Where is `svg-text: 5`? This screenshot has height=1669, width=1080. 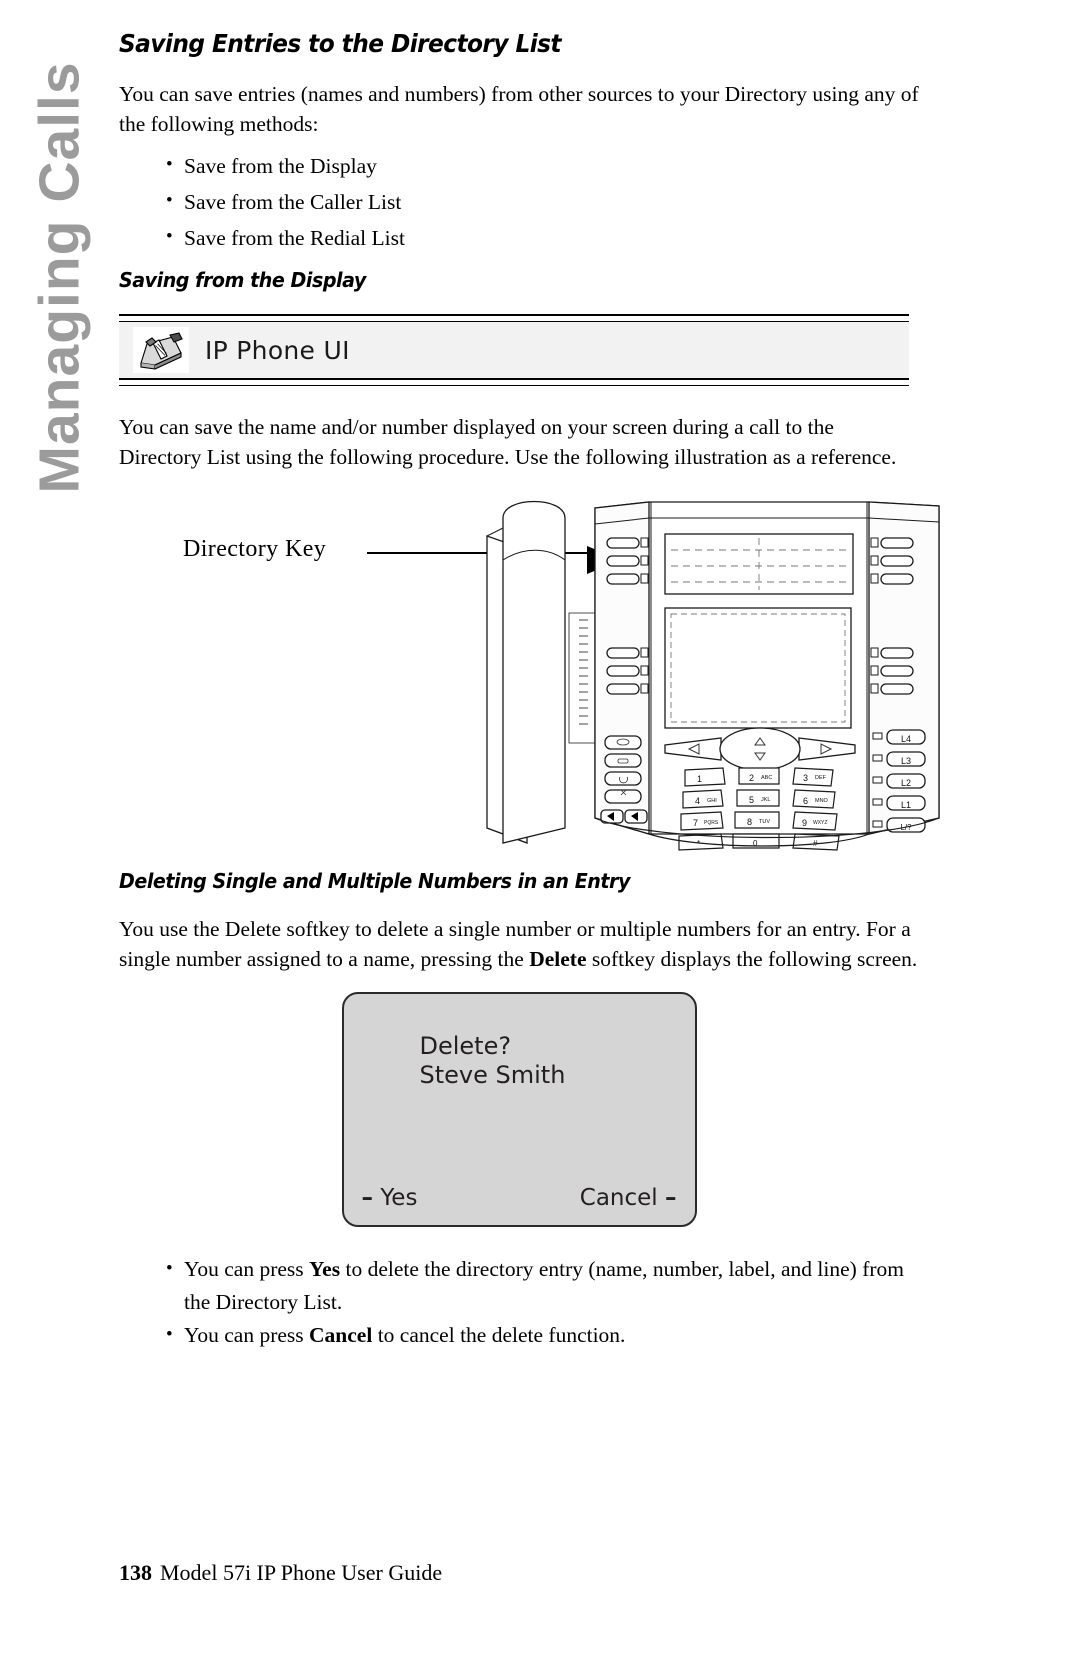
svg-text: 5 is located at coordinates (751, 800).